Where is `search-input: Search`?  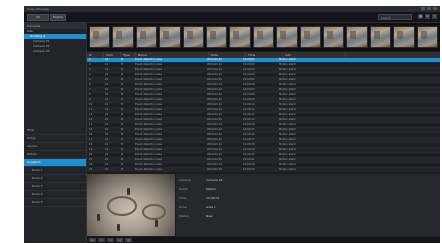 search-input: Search is located at coordinates (395, 17).